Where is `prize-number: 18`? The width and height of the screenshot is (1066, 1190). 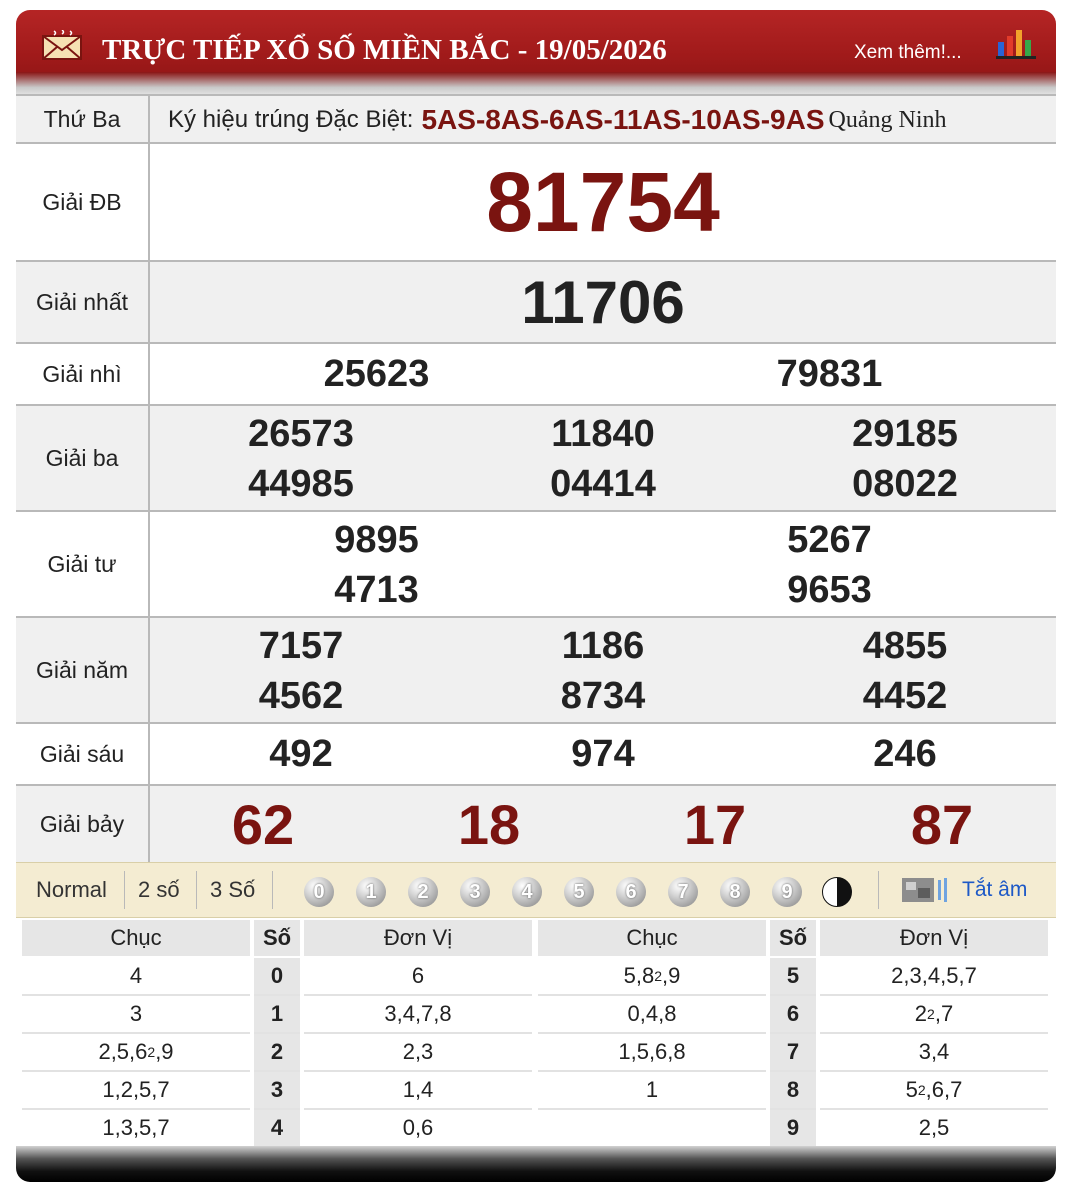 prize-number: 18 is located at coordinates (489, 824).